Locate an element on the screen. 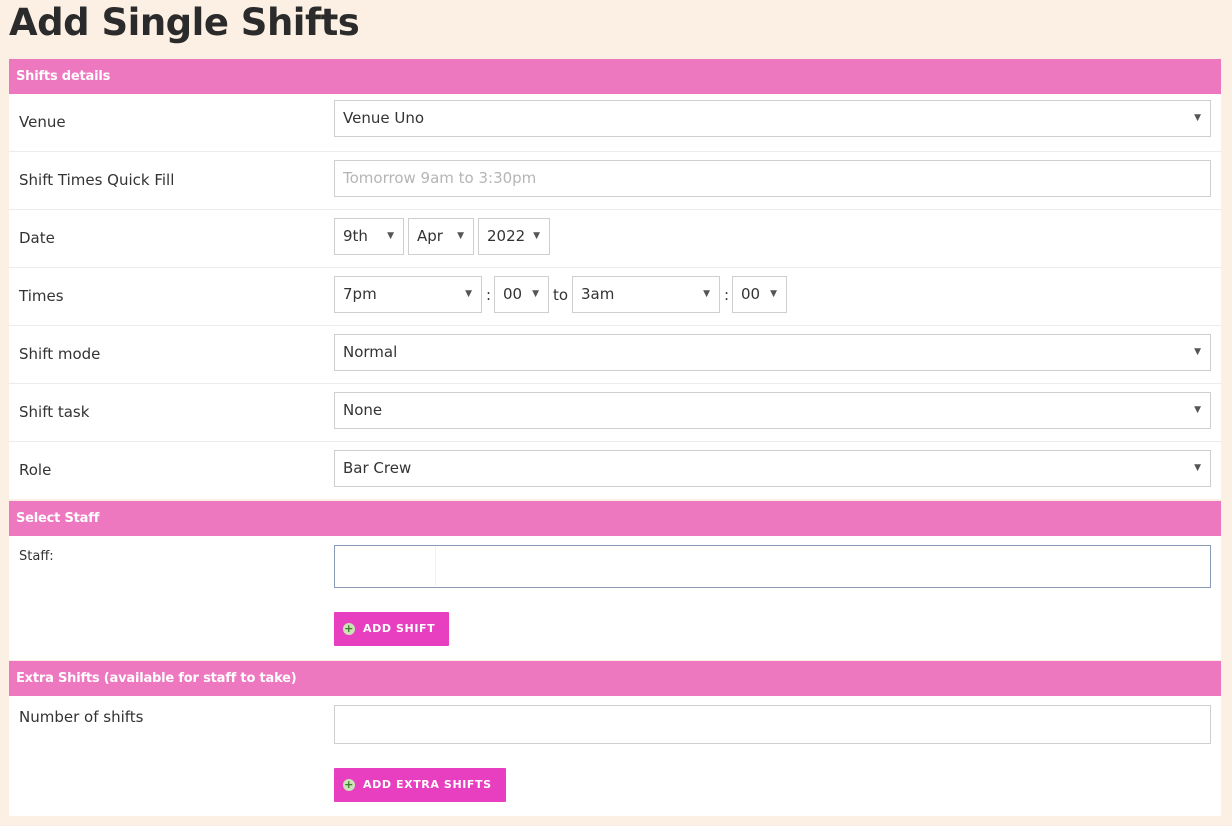 The height and width of the screenshot is (826, 1232). shift-task-row: Shift task None ▼ is located at coordinates (615, 413).